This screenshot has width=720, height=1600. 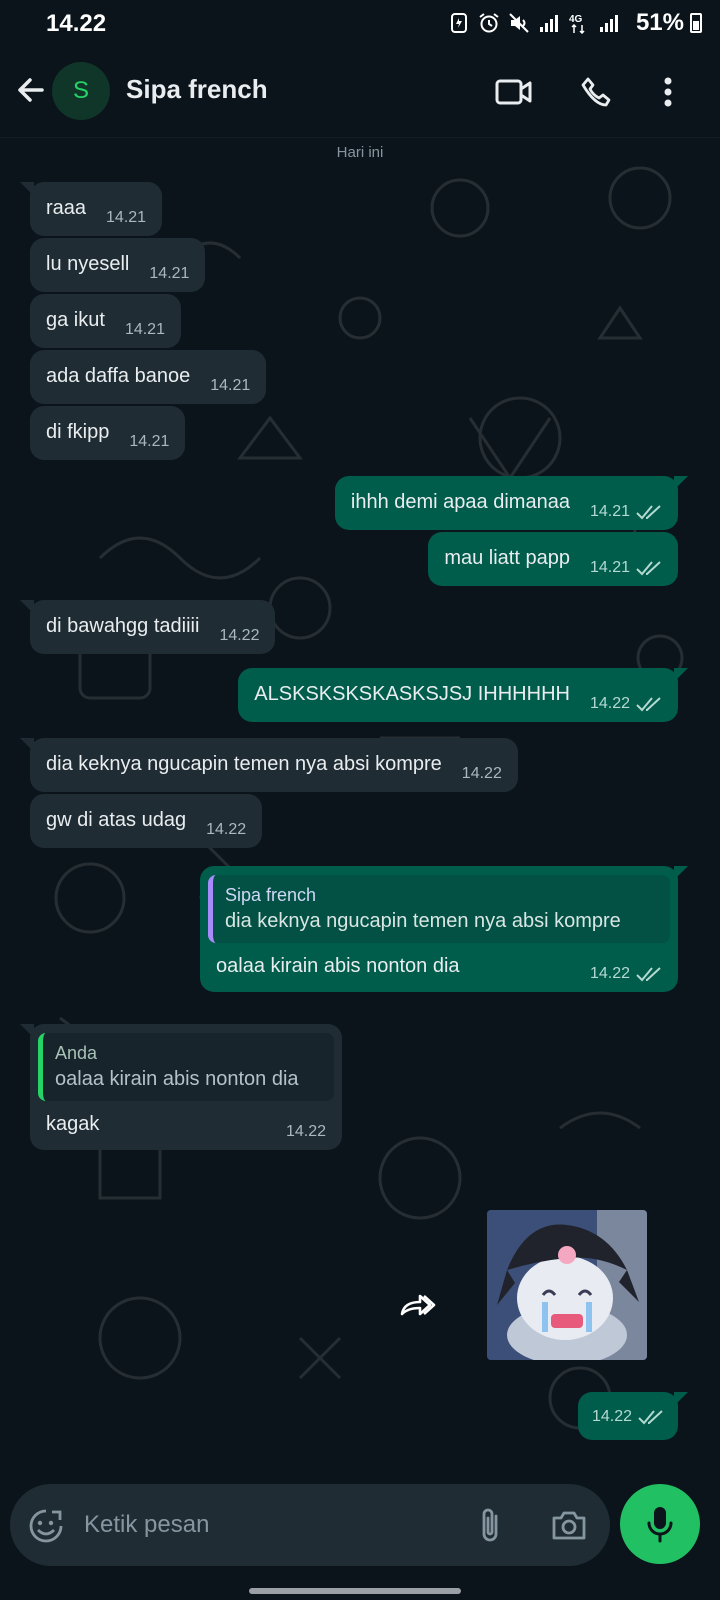 I want to click on message-in: di bawahgg tadiiii 14.22, so click(x=147, y=627).